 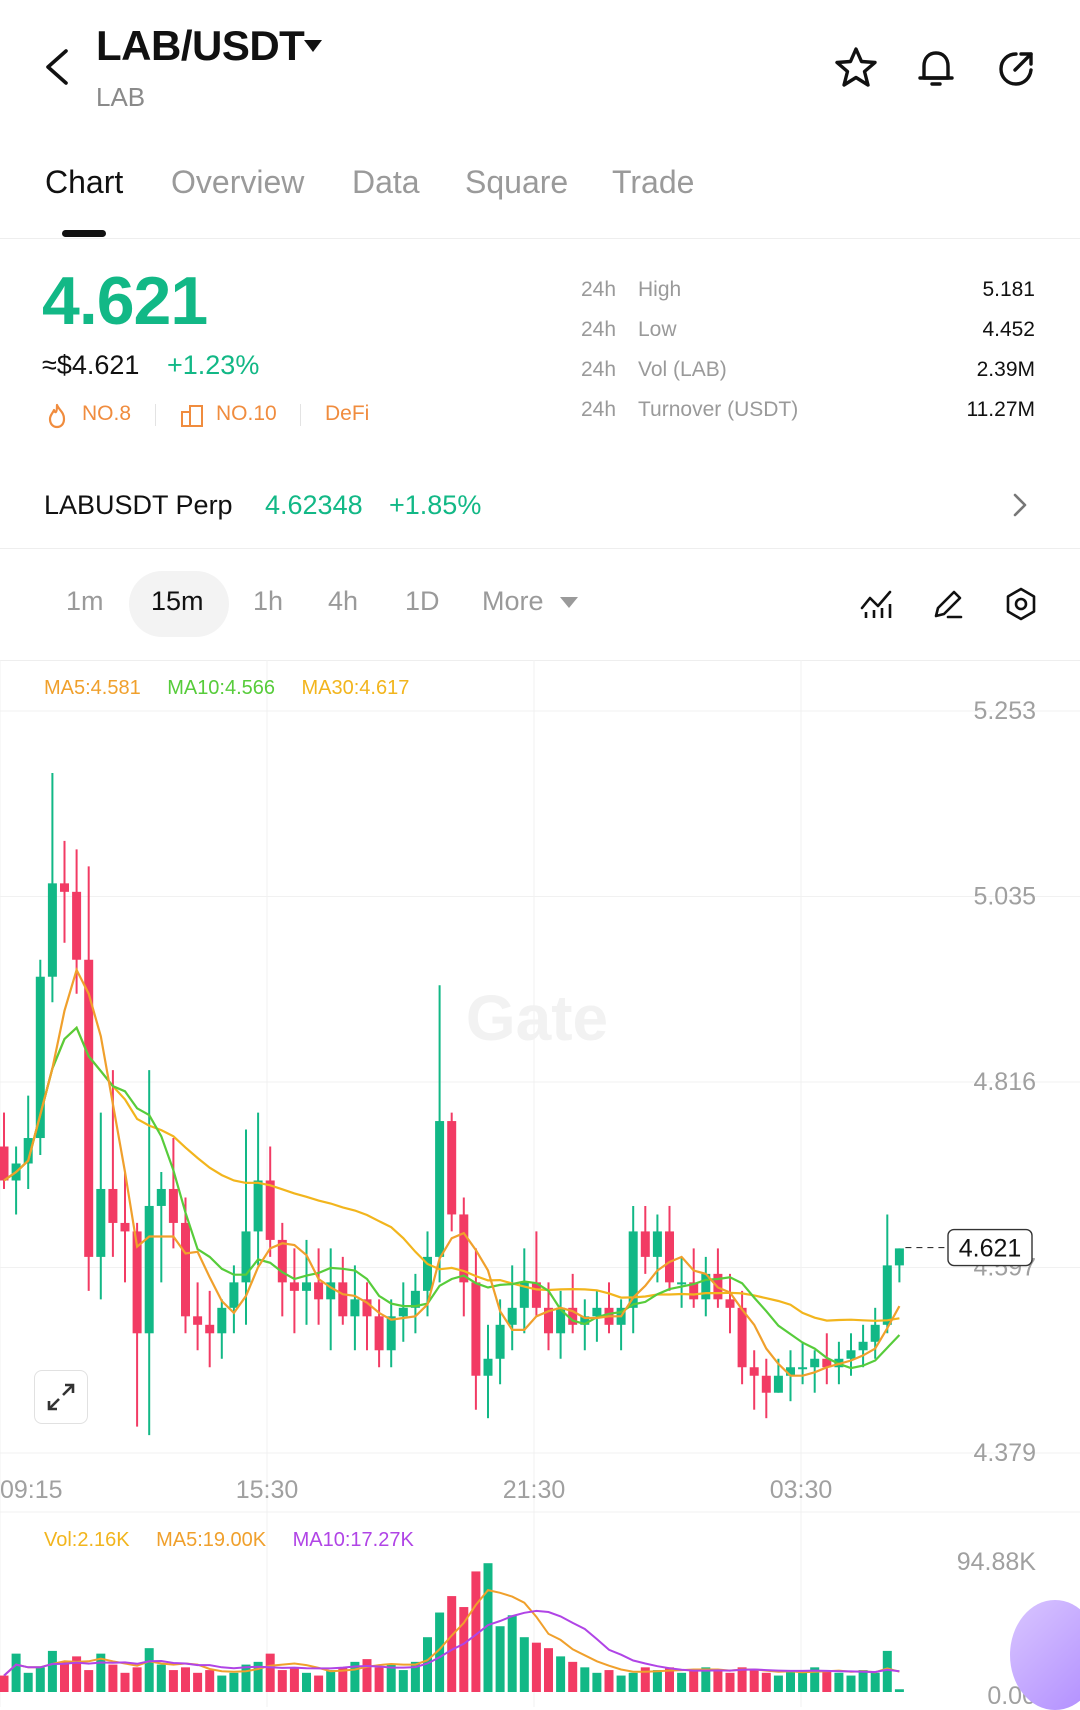 What do you see at coordinates (85, 601) in the screenshot?
I see `interval-1m: 1m` at bounding box center [85, 601].